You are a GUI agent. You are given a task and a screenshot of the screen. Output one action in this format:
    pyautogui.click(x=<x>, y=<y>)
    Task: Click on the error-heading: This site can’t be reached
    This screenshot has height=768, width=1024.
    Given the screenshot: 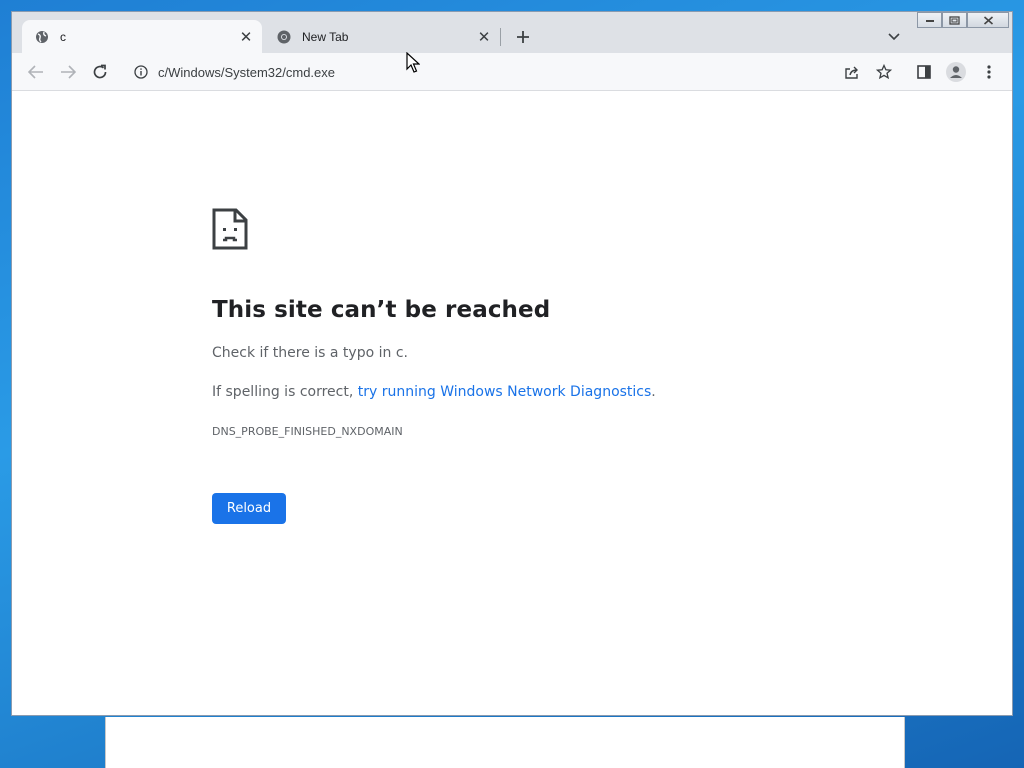 What is the action you would take?
    pyautogui.click(x=381, y=310)
    